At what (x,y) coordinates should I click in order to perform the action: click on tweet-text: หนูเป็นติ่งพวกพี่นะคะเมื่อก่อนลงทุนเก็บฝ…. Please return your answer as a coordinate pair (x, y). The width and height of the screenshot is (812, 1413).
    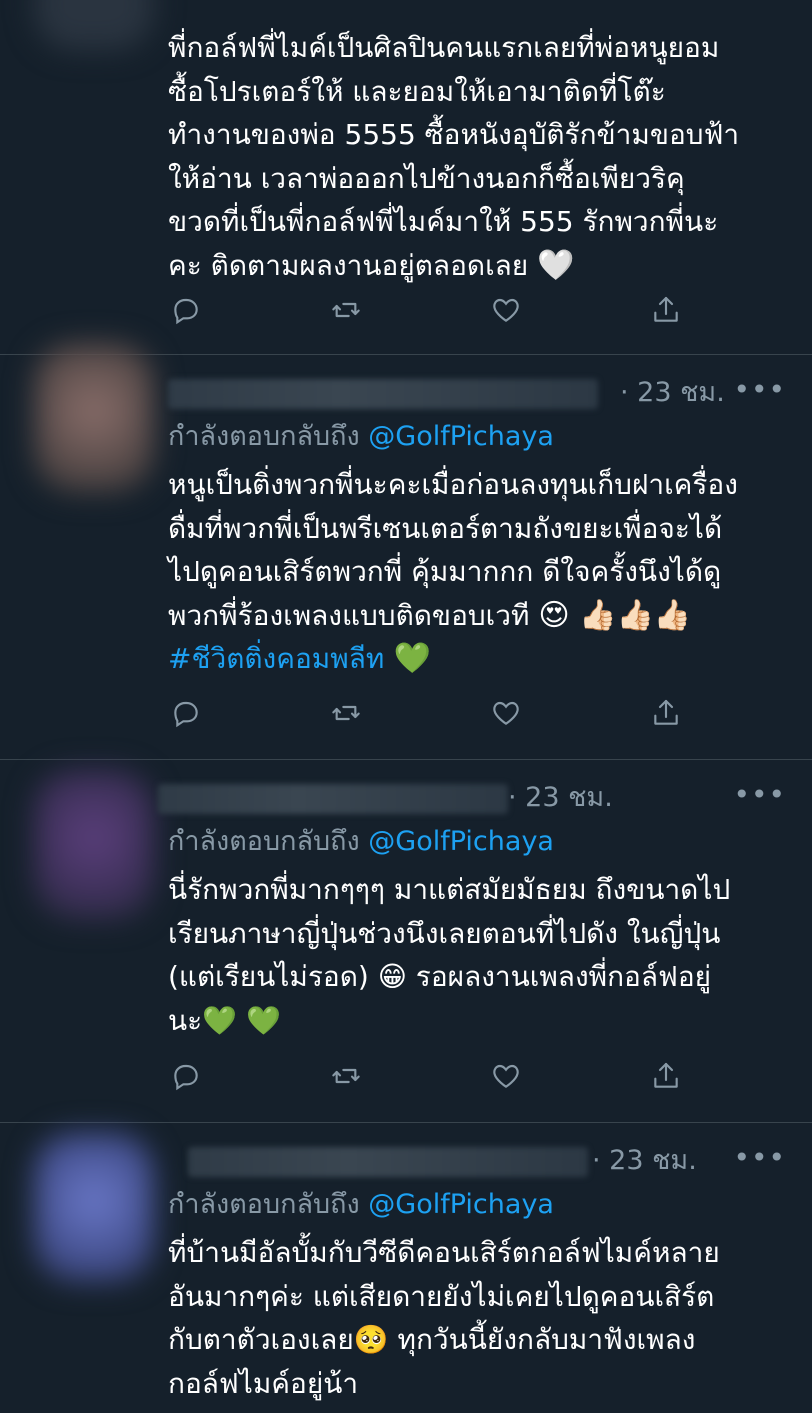
    Looking at the image, I should click on (453, 572).